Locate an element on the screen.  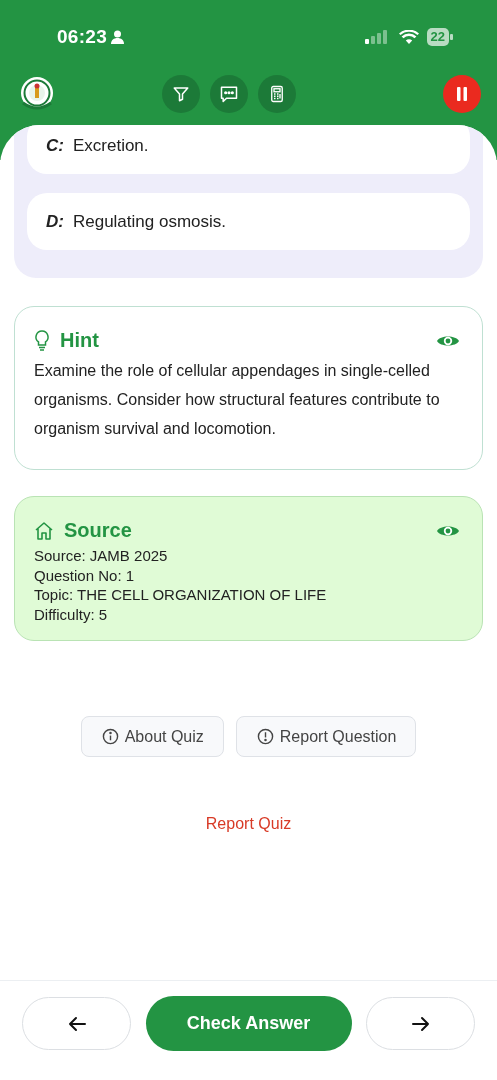
filter-button is located at coordinates (181, 94).